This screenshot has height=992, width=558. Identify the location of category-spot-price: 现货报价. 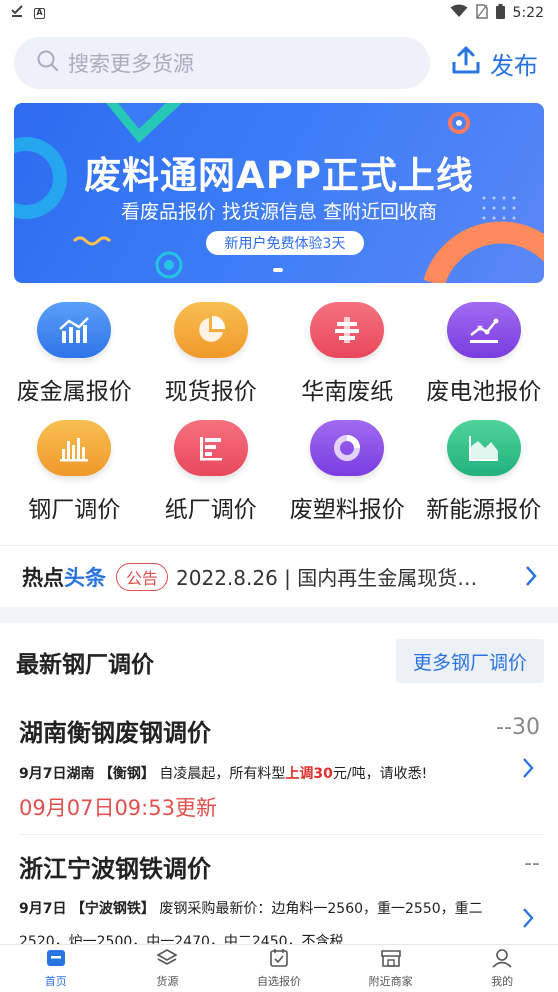
(211, 354).